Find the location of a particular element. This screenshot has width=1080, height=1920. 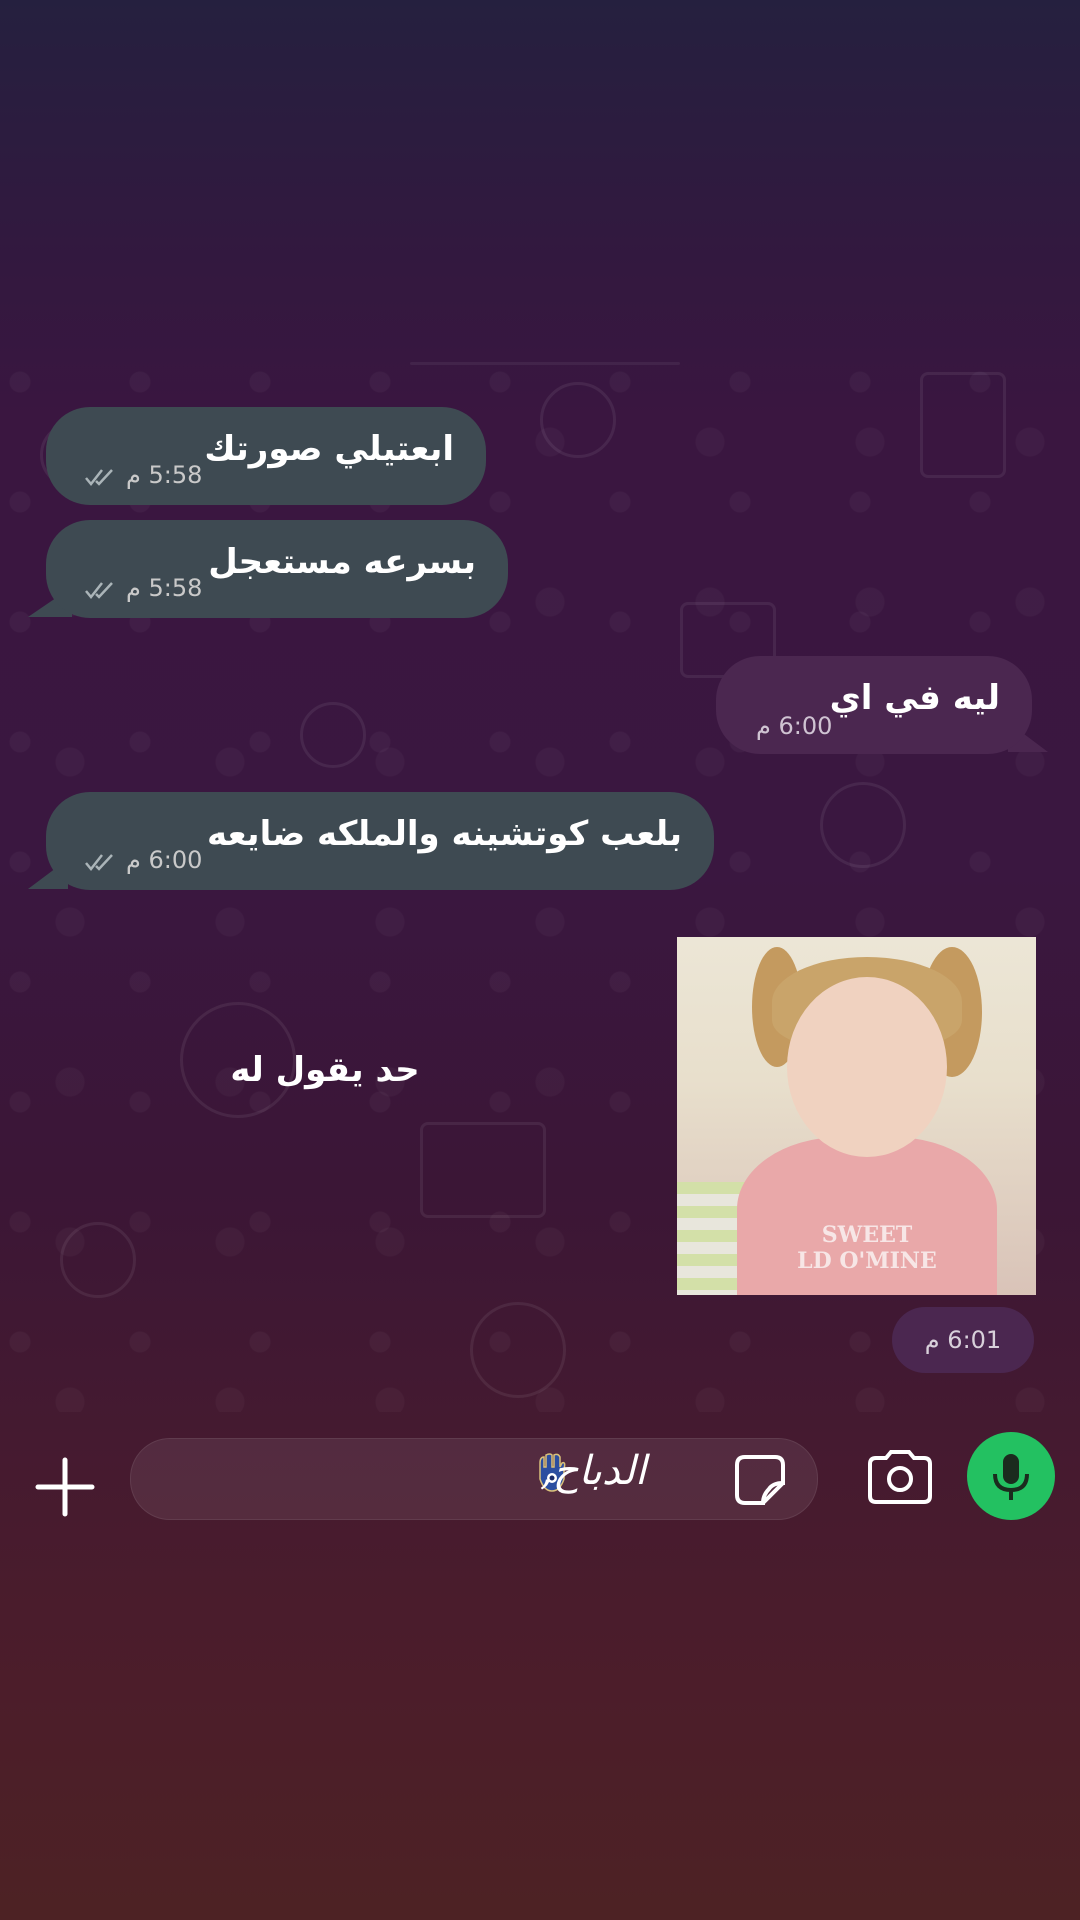

message-bubble-incoming: ابعتيلي صورتك 5:58 م is located at coordinates (266, 456).